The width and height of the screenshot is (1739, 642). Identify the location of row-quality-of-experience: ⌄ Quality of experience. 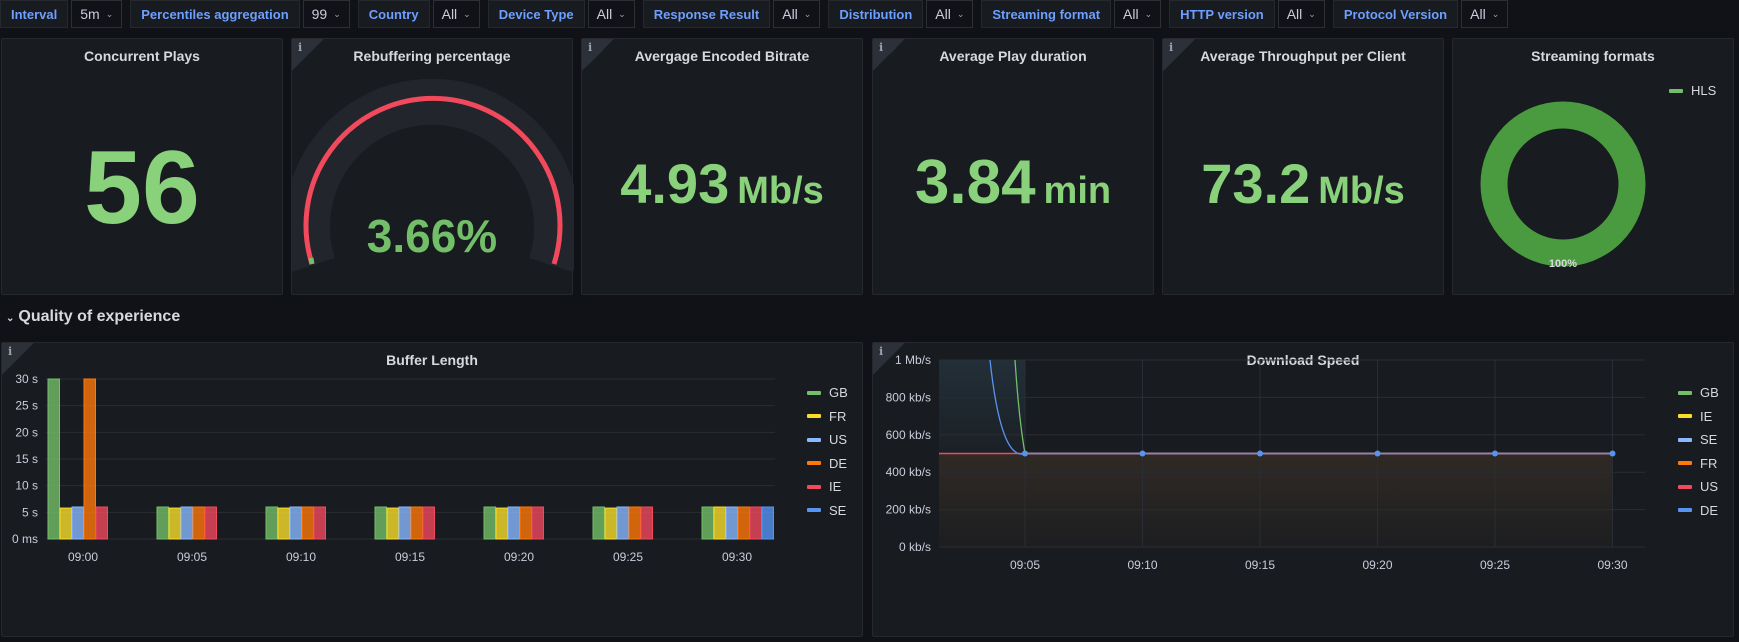
(93, 317).